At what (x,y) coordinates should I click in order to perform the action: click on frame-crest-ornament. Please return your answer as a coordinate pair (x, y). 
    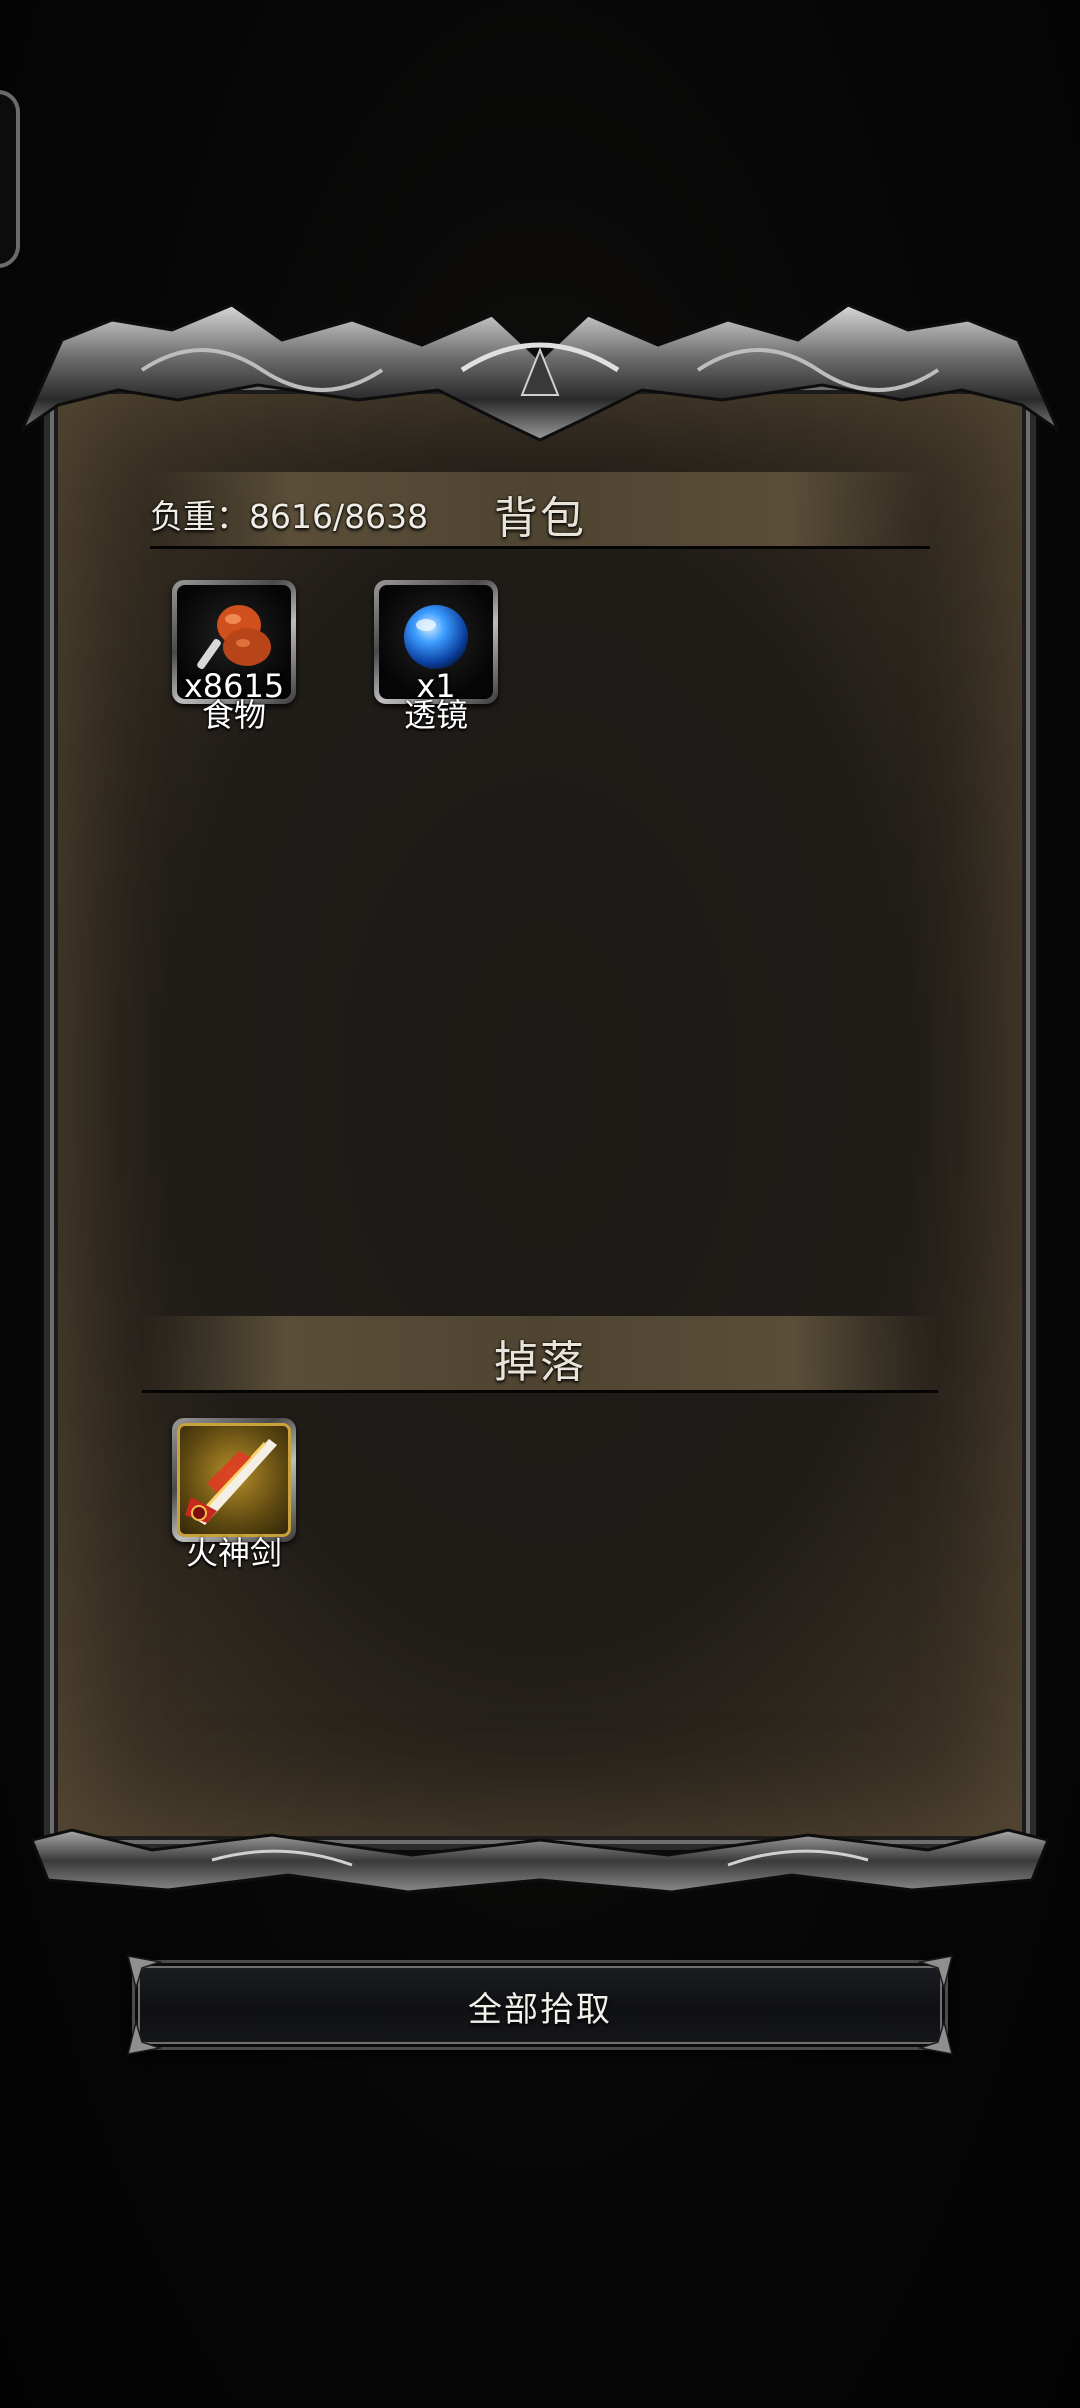
    Looking at the image, I should click on (540, 372).